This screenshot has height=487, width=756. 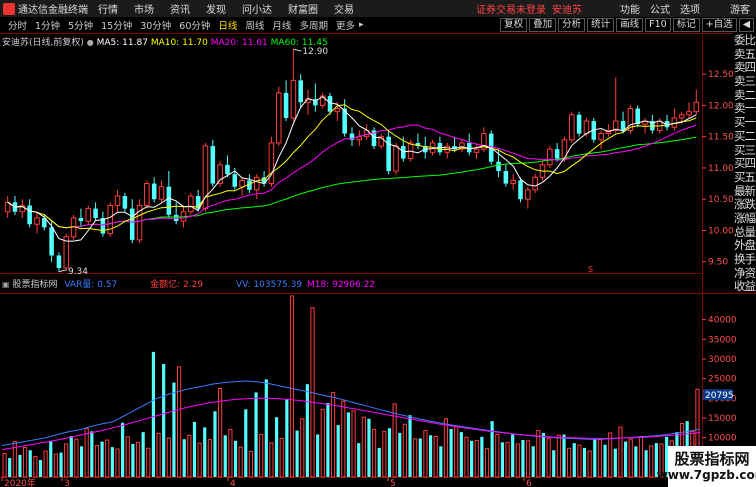 What do you see at coordinates (590, 269) in the screenshot?
I see `event-marker-icon: S` at bounding box center [590, 269].